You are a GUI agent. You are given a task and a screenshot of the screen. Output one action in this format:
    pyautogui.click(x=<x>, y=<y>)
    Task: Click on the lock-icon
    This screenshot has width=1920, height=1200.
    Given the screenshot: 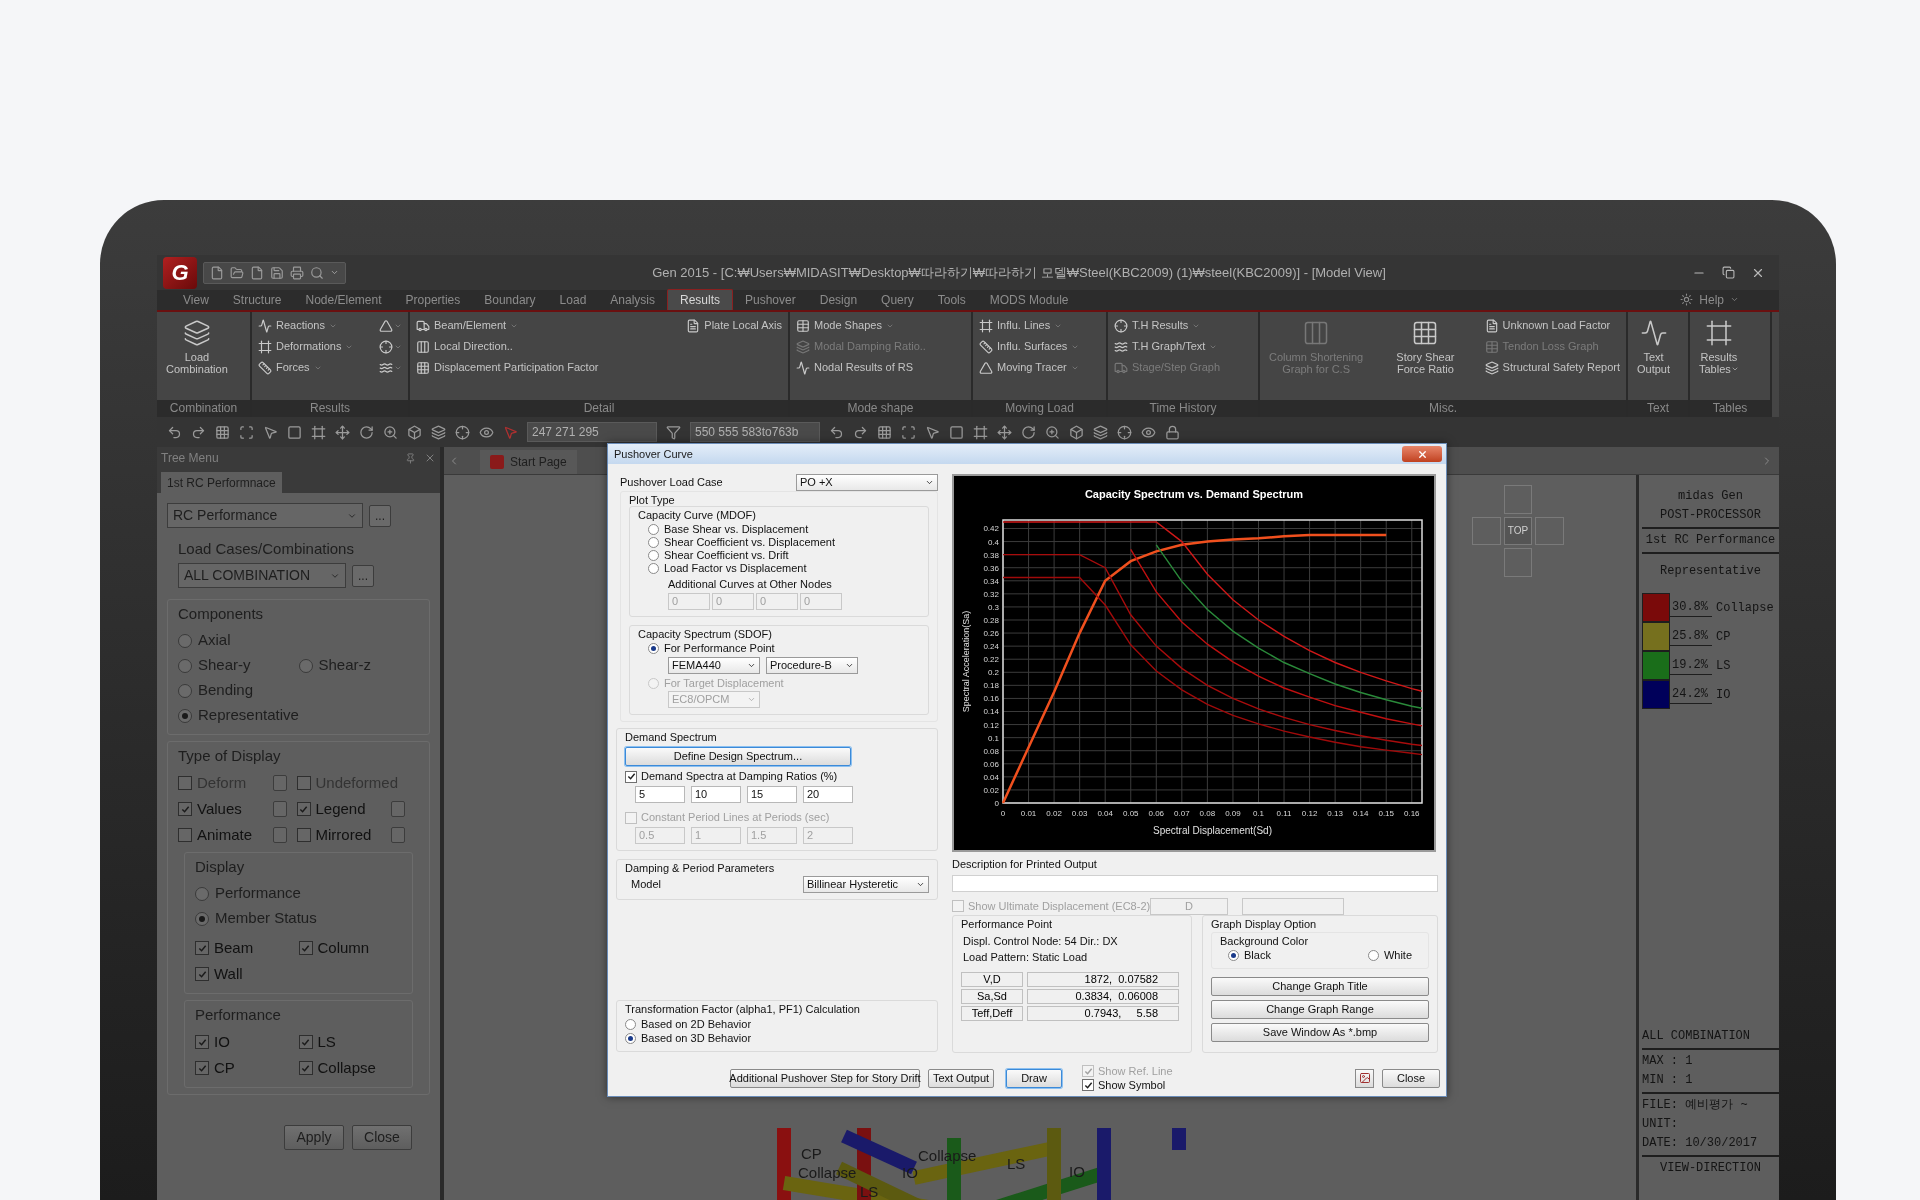 What is the action you would take?
    pyautogui.click(x=1172, y=432)
    